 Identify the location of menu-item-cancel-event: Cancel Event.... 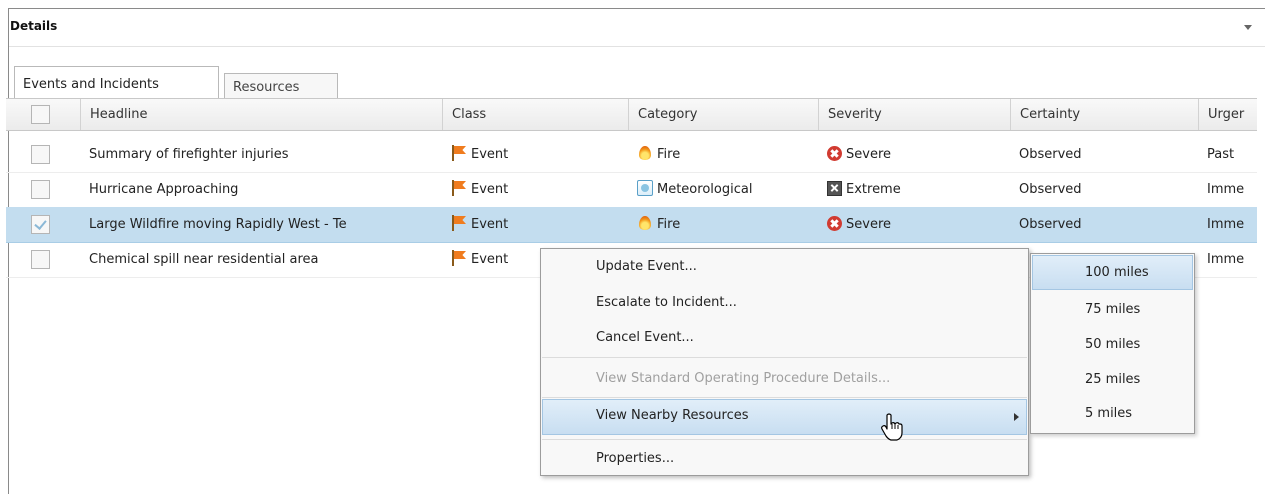
(784, 338).